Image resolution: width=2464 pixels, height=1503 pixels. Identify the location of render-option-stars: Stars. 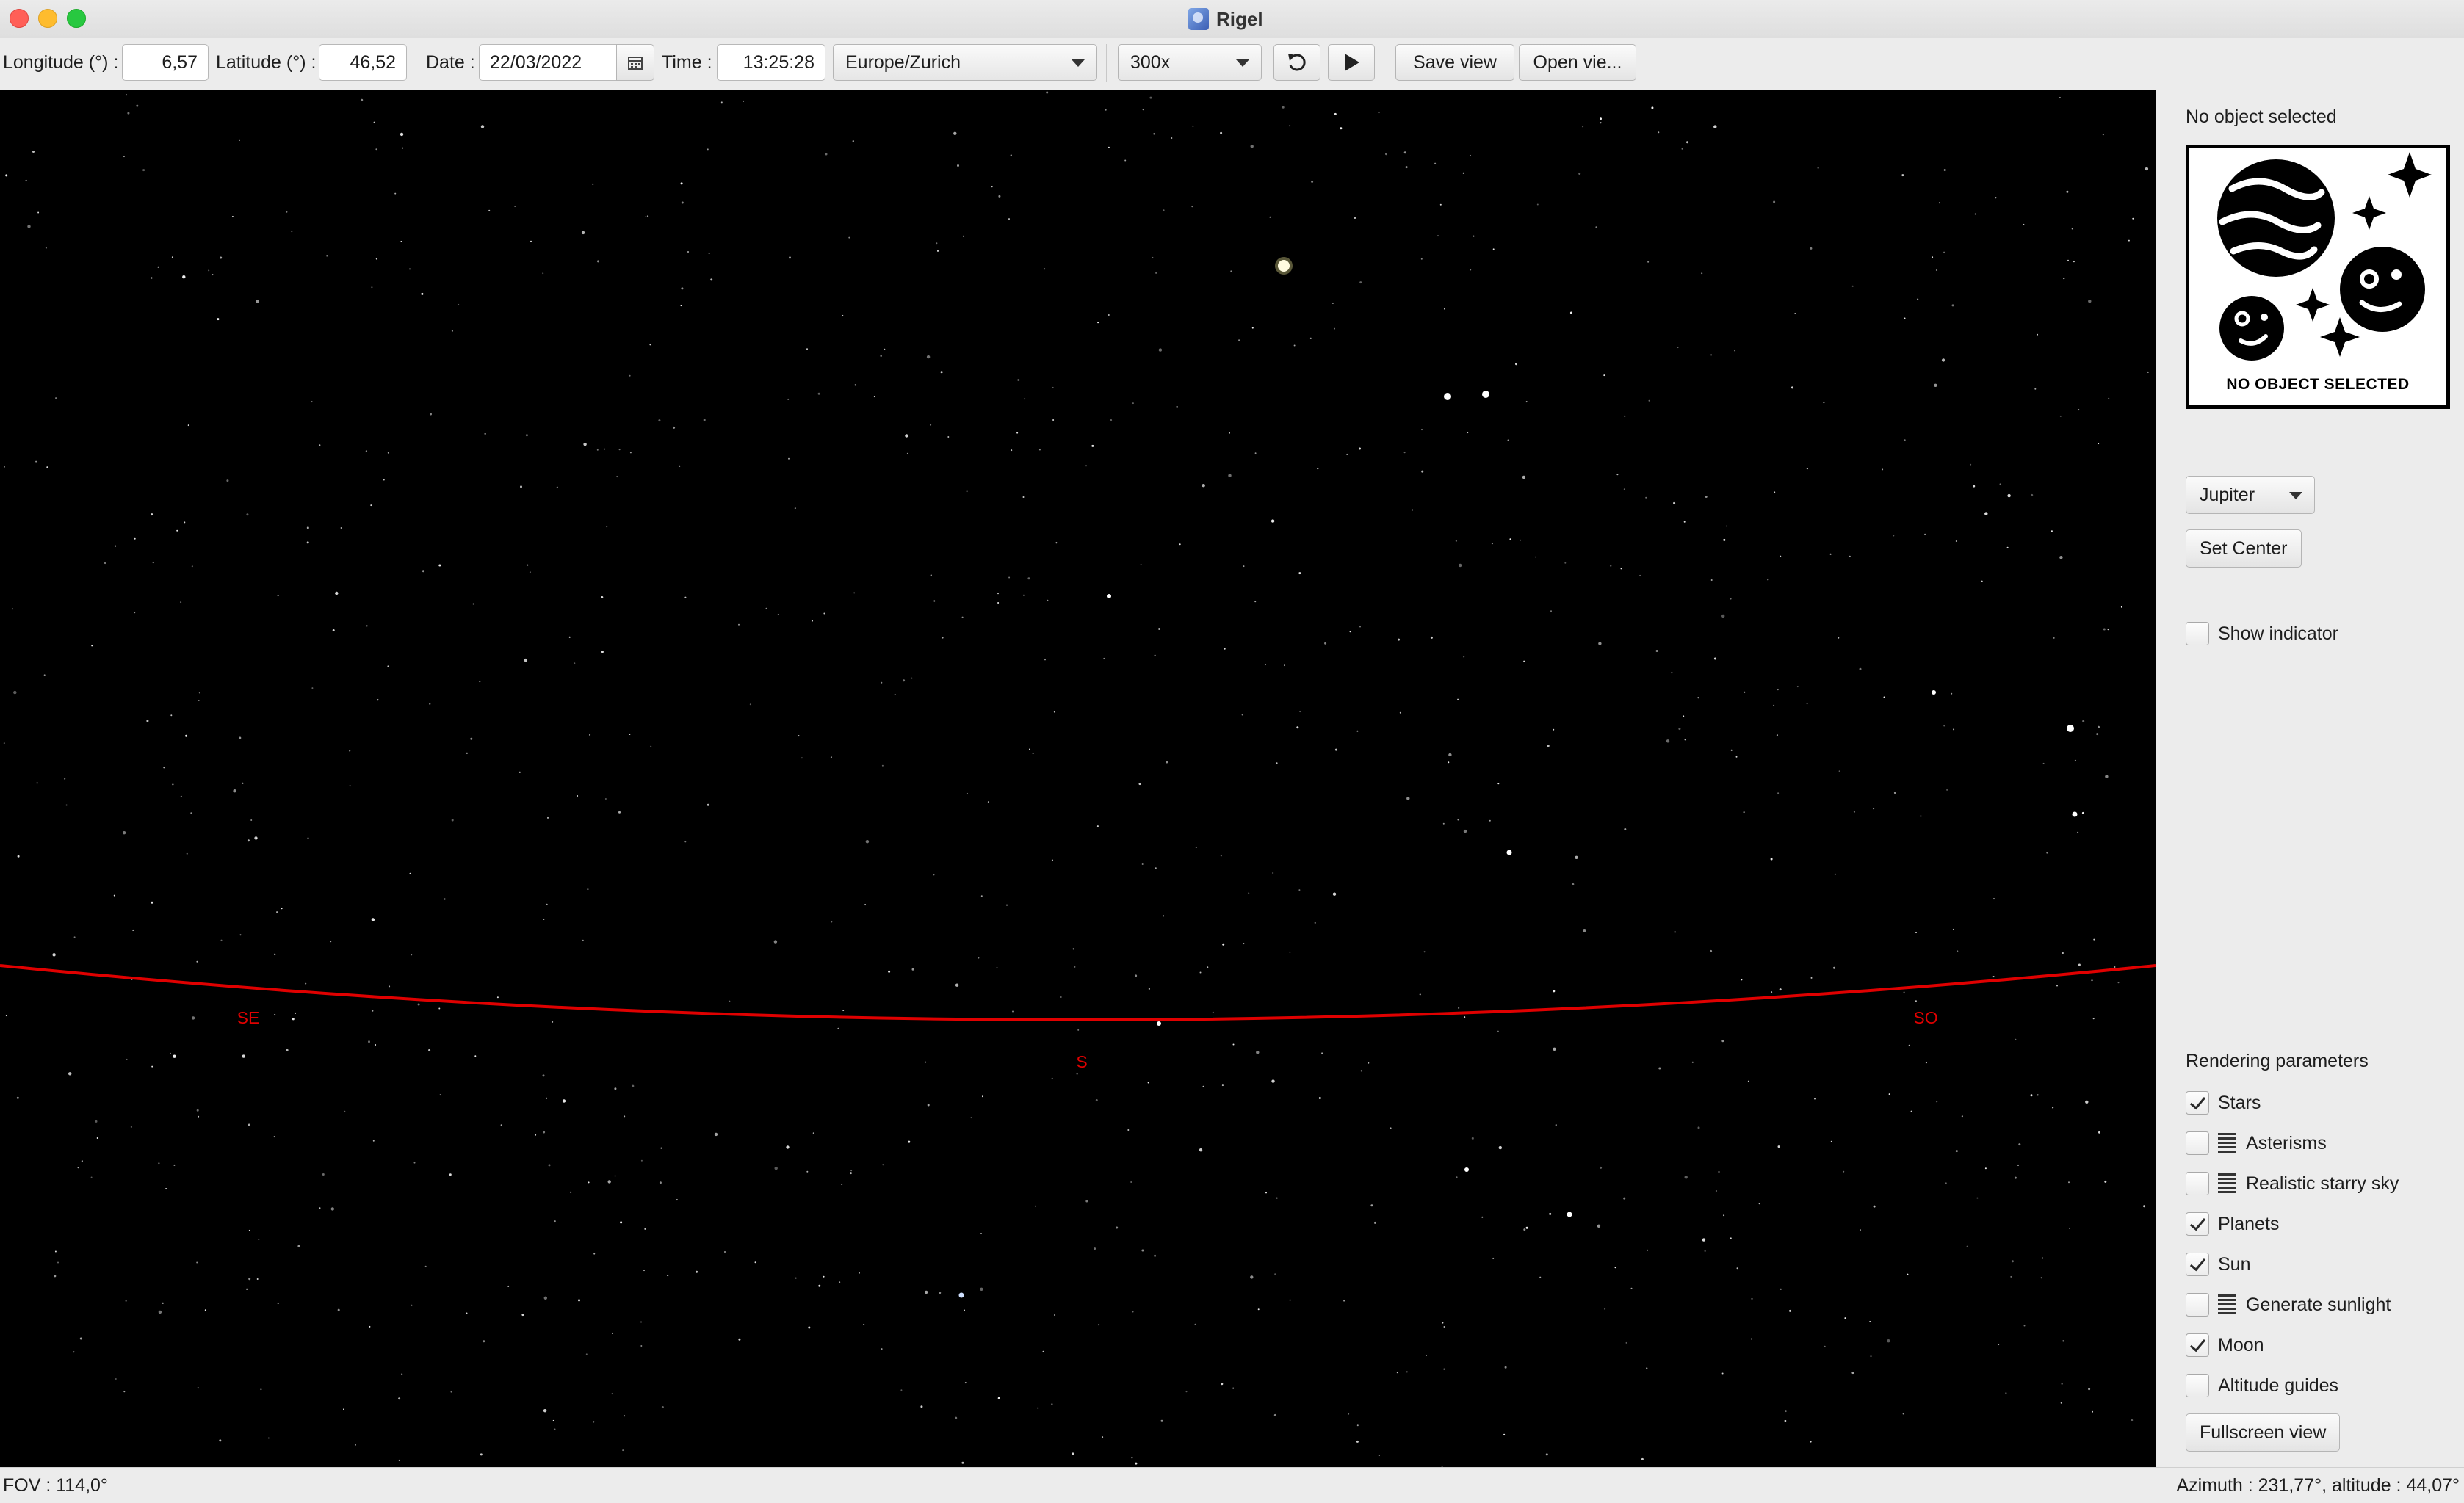
(2223, 1103).